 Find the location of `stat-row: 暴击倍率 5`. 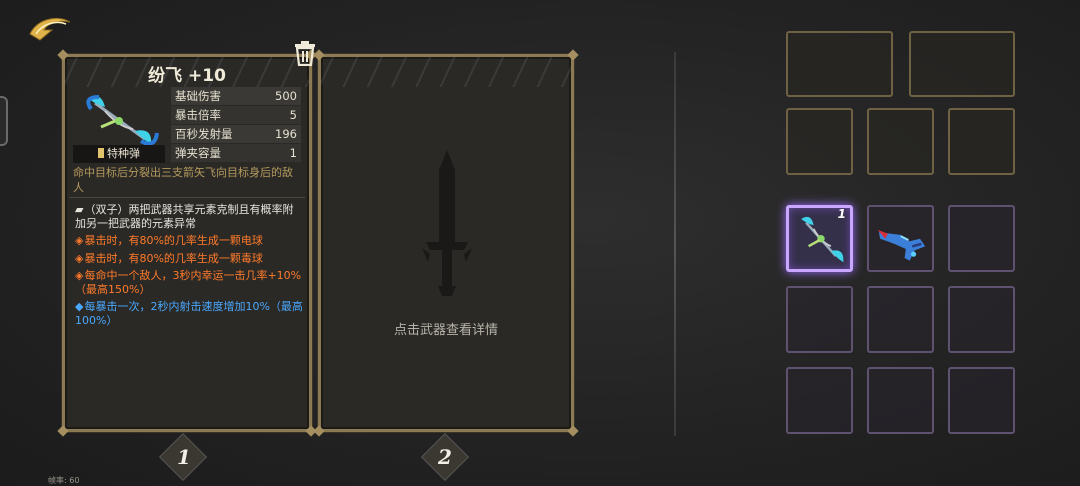

stat-row: 暴击倍率 5 is located at coordinates (236, 115).